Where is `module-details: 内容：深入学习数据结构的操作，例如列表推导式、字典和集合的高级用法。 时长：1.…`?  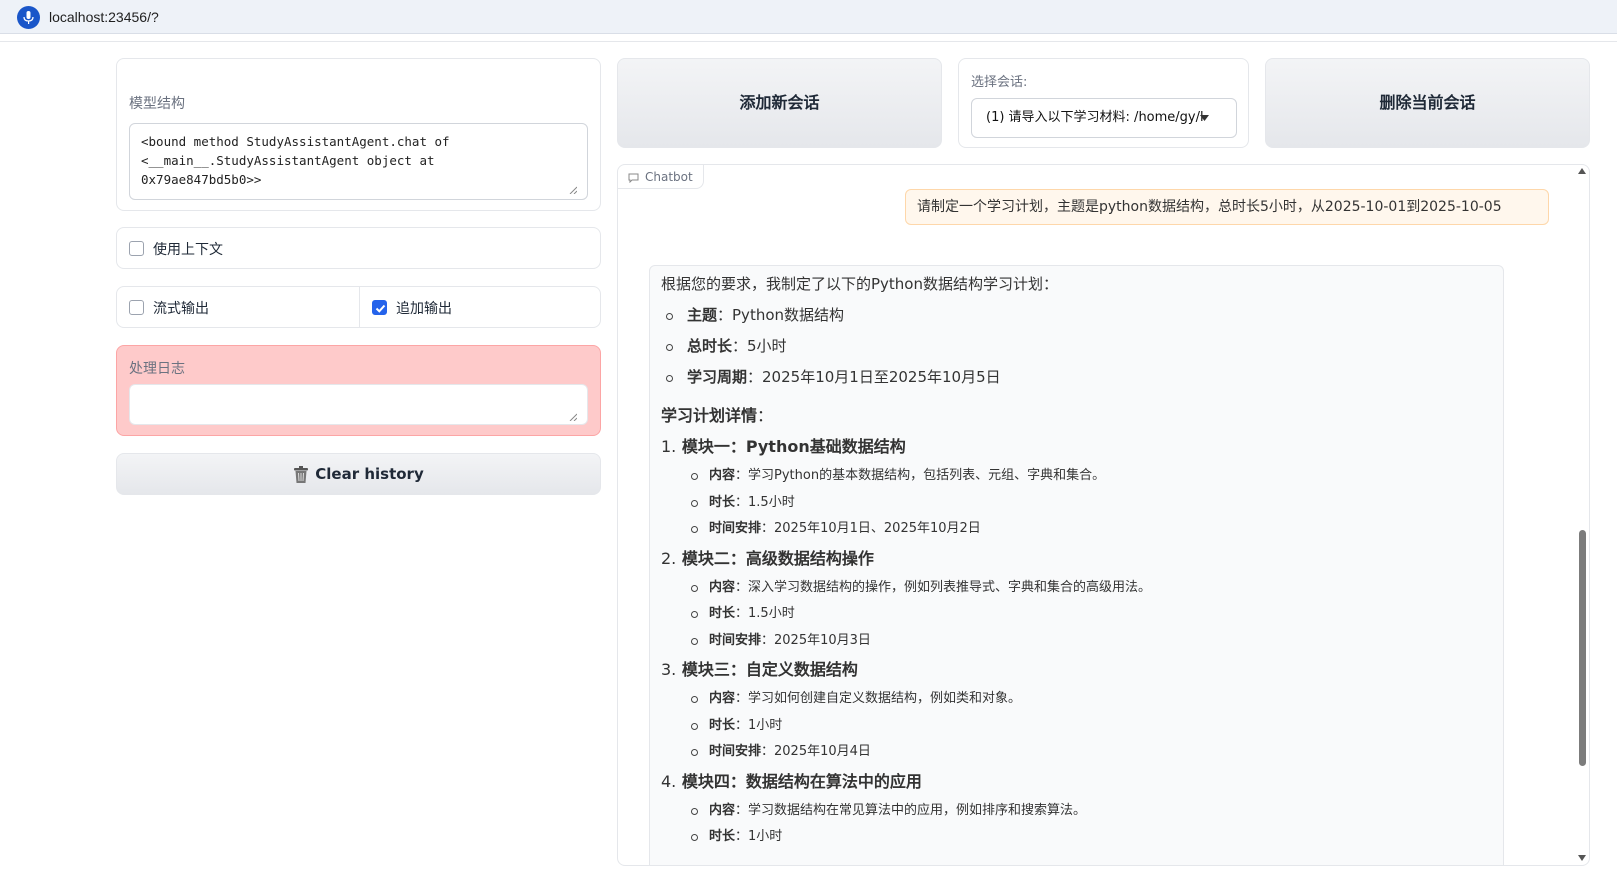
module-details: 内容：深入学习数据结构的操作，例如列表推导式、字典和集合的高级用法。 时长：1.… is located at coordinates (1091, 615).